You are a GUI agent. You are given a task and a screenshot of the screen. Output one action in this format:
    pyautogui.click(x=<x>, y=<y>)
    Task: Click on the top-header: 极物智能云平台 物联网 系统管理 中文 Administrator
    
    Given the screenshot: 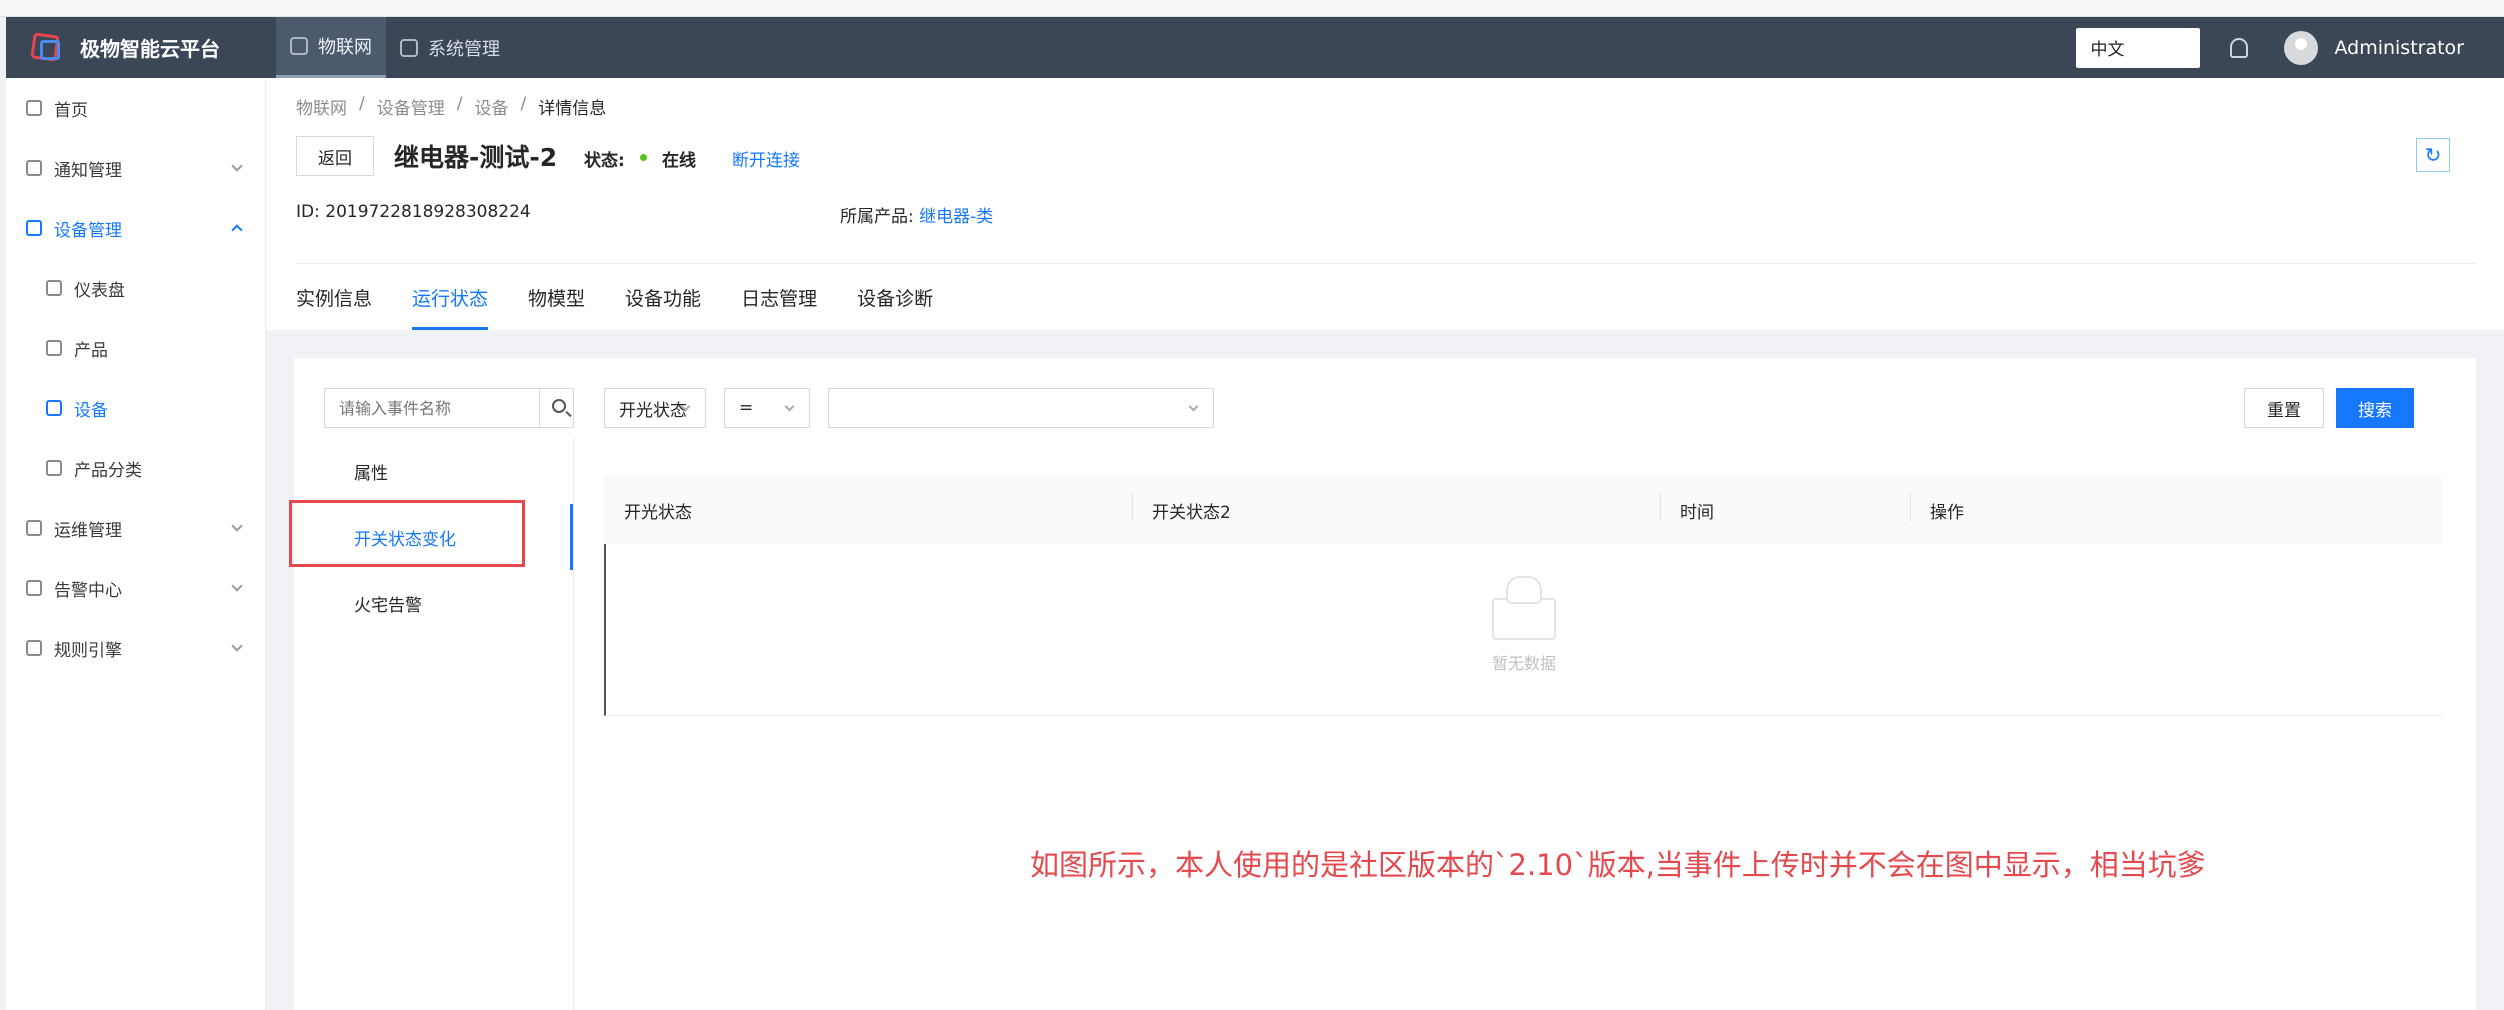 What is the action you would take?
    pyautogui.click(x=1255, y=47)
    